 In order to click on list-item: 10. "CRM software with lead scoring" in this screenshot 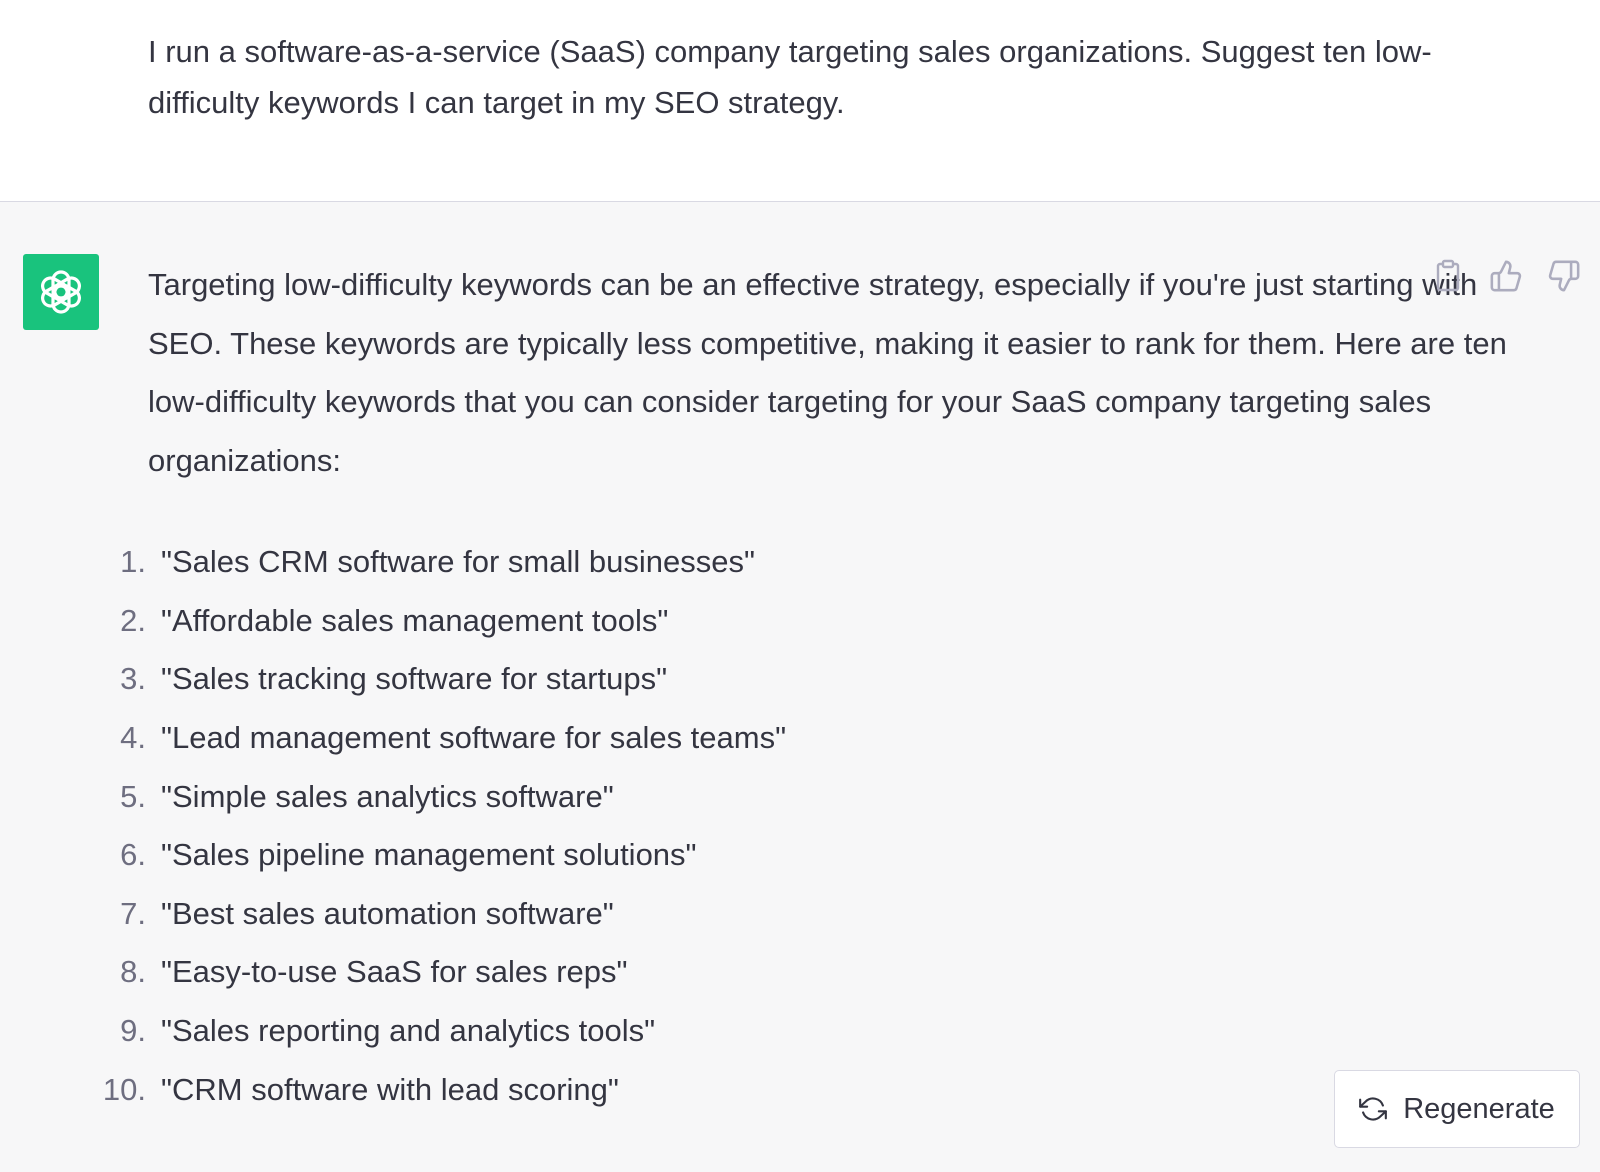, I will do `click(443, 1089)`.